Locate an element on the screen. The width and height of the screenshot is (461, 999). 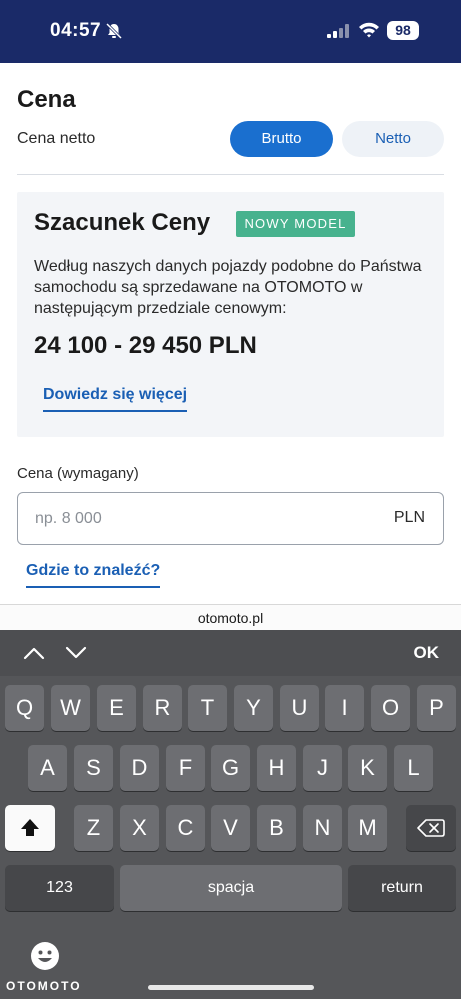
key-j: J is located at coordinates (322, 768).